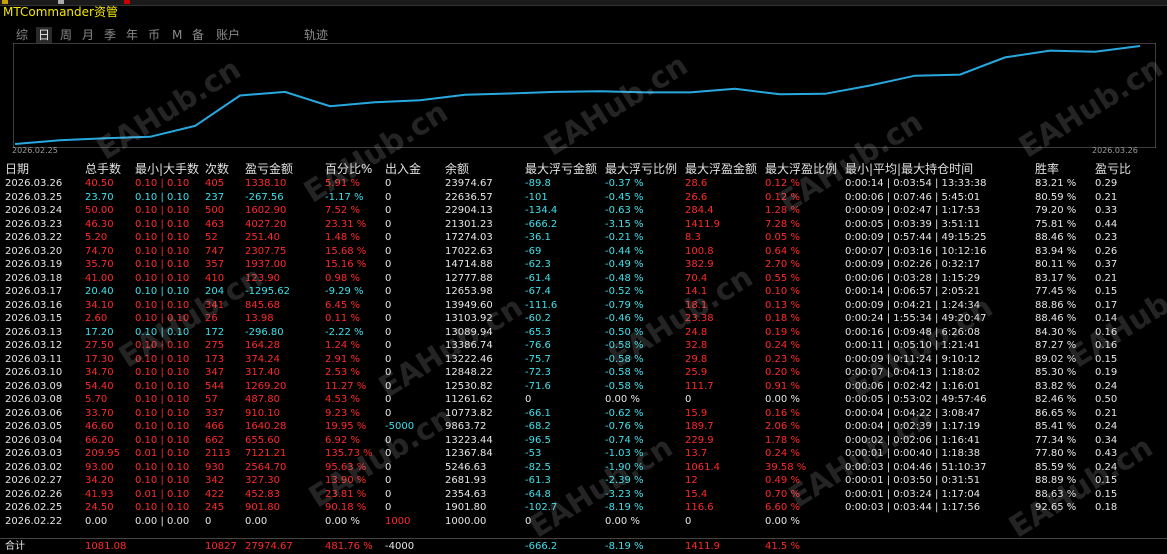  What do you see at coordinates (469, 440) in the screenshot?
I see `cell-bal: 13223.44` at bounding box center [469, 440].